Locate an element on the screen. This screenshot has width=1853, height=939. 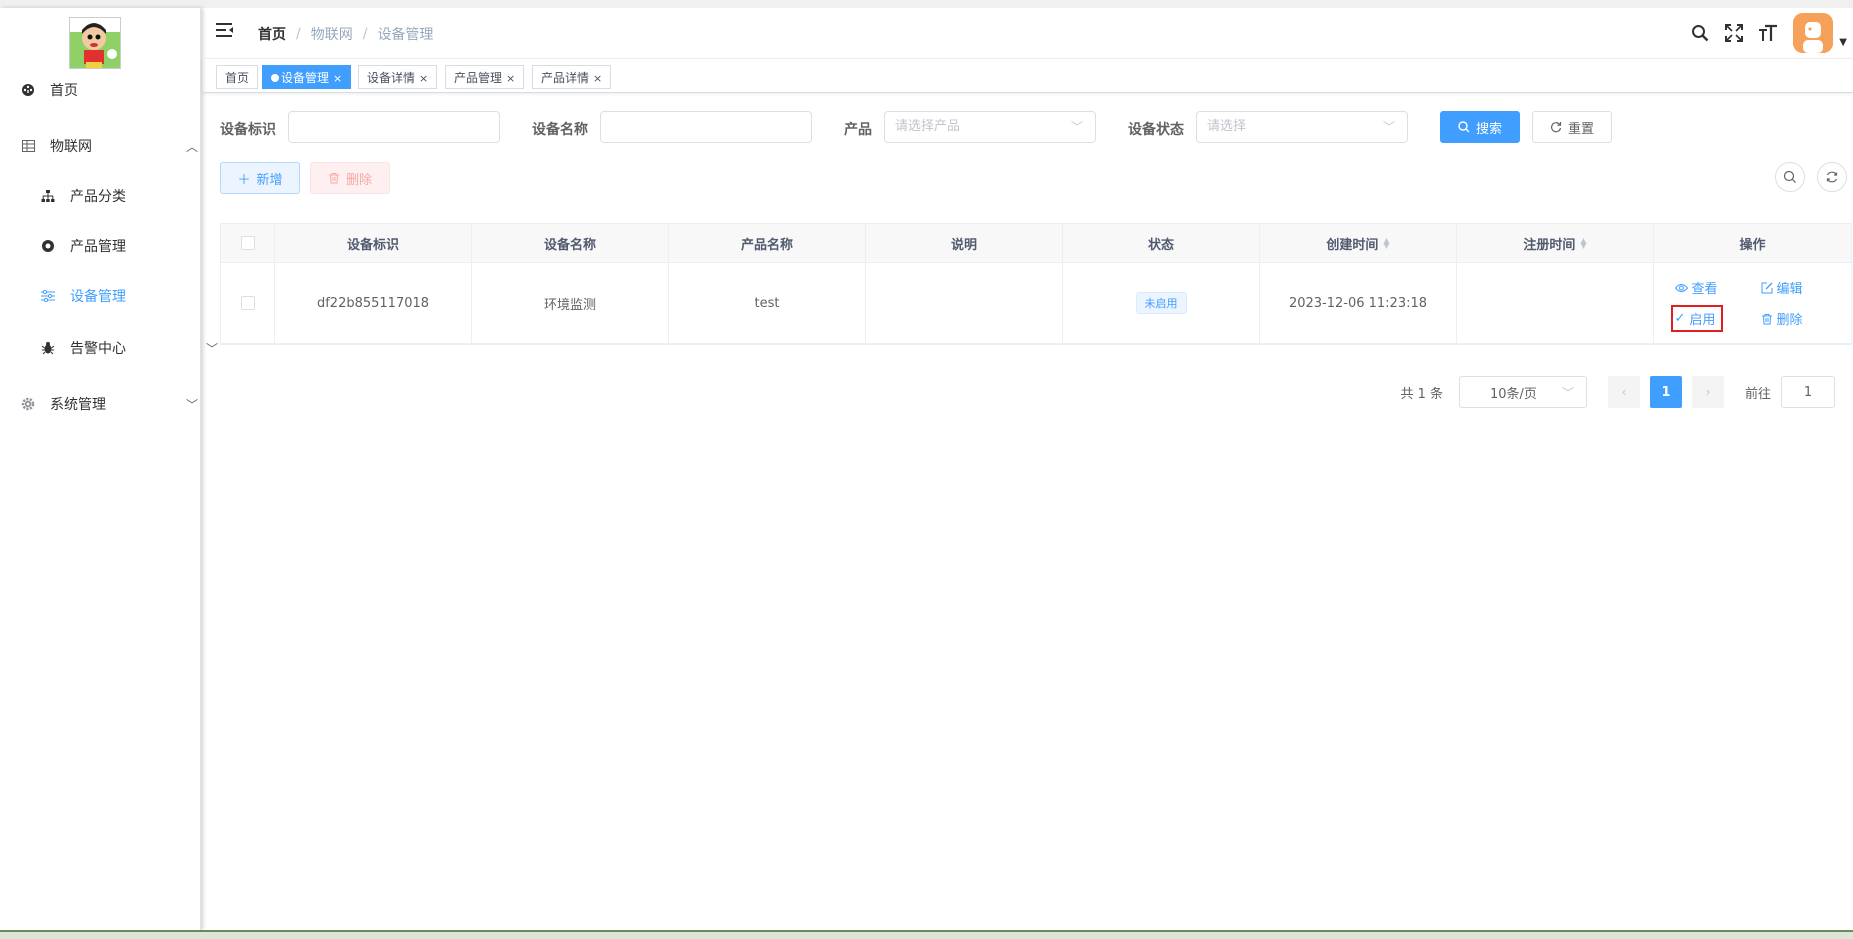
tree-icon is located at coordinates (48, 196).